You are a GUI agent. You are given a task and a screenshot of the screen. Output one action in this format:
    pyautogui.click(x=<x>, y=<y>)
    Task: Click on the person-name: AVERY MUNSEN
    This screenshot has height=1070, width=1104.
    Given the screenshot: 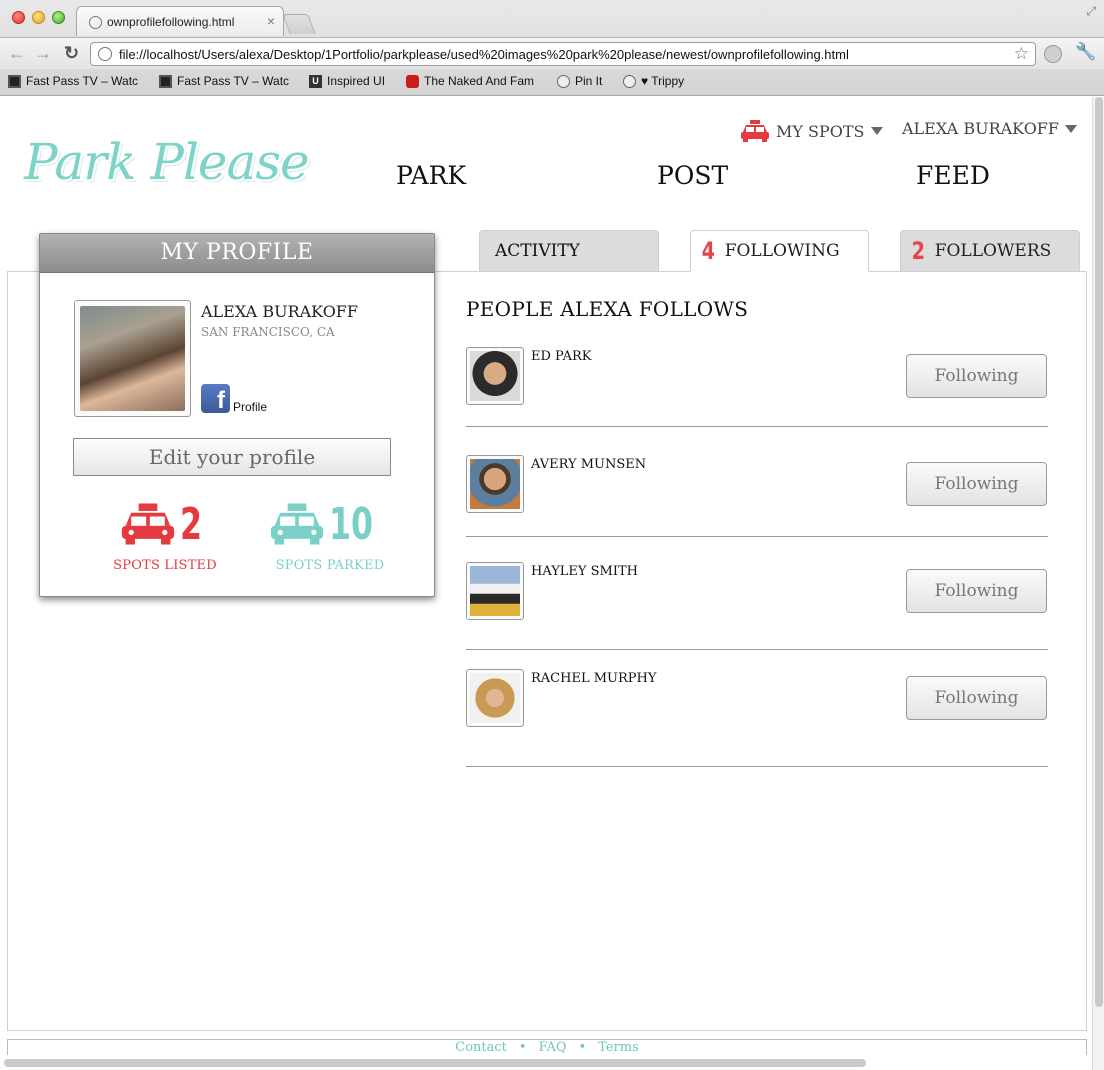 What is the action you would take?
    pyautogui.click(x=588, y=464)
    